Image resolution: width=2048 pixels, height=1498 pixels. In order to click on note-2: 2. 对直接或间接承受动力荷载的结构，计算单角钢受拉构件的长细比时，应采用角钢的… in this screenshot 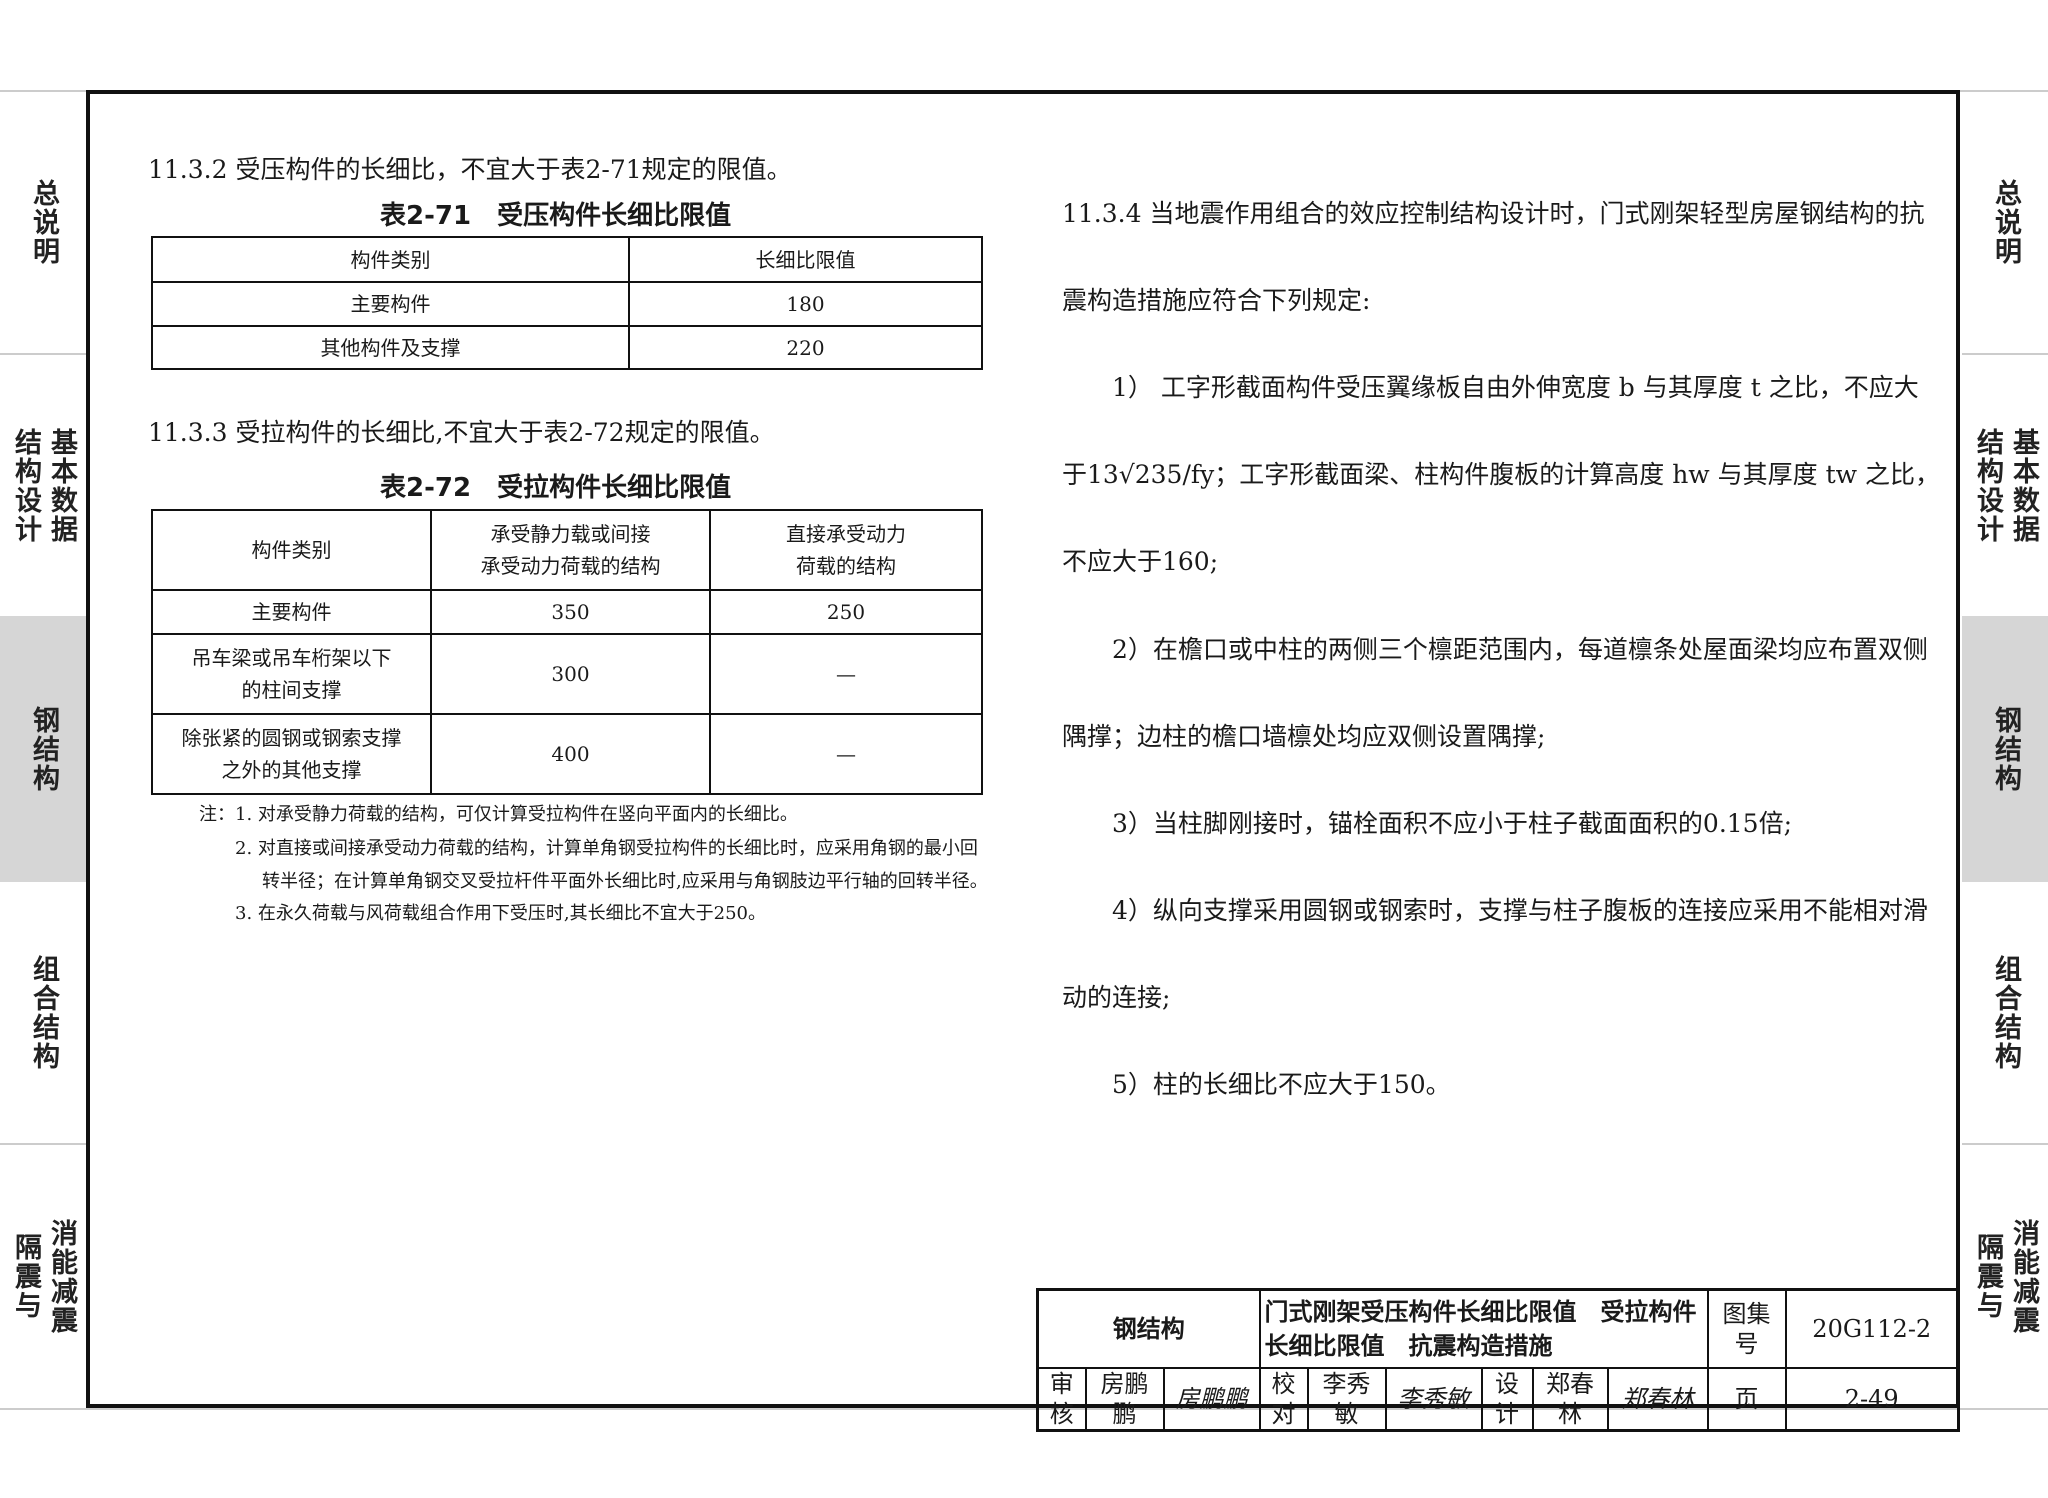, I will do `click(606, 848)`.